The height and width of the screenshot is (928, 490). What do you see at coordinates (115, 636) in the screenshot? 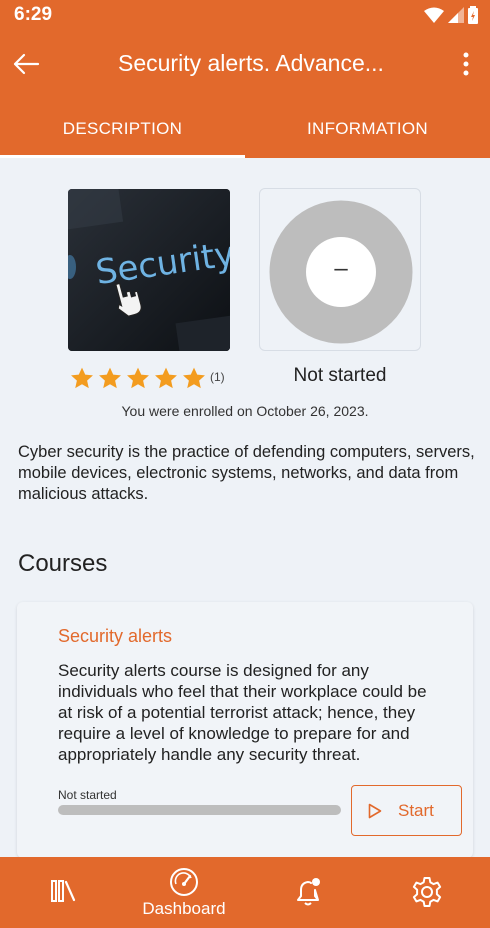
I see `course-title: Security alerts` at bounding box center [115, 636].